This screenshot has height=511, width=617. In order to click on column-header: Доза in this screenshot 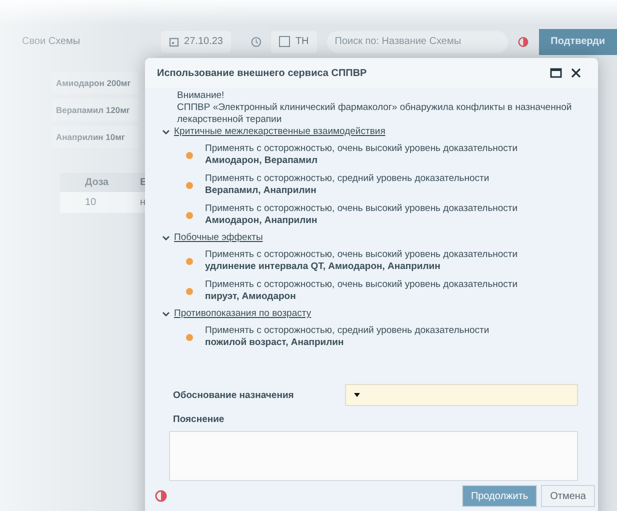, I will do `click(87, 182)`.